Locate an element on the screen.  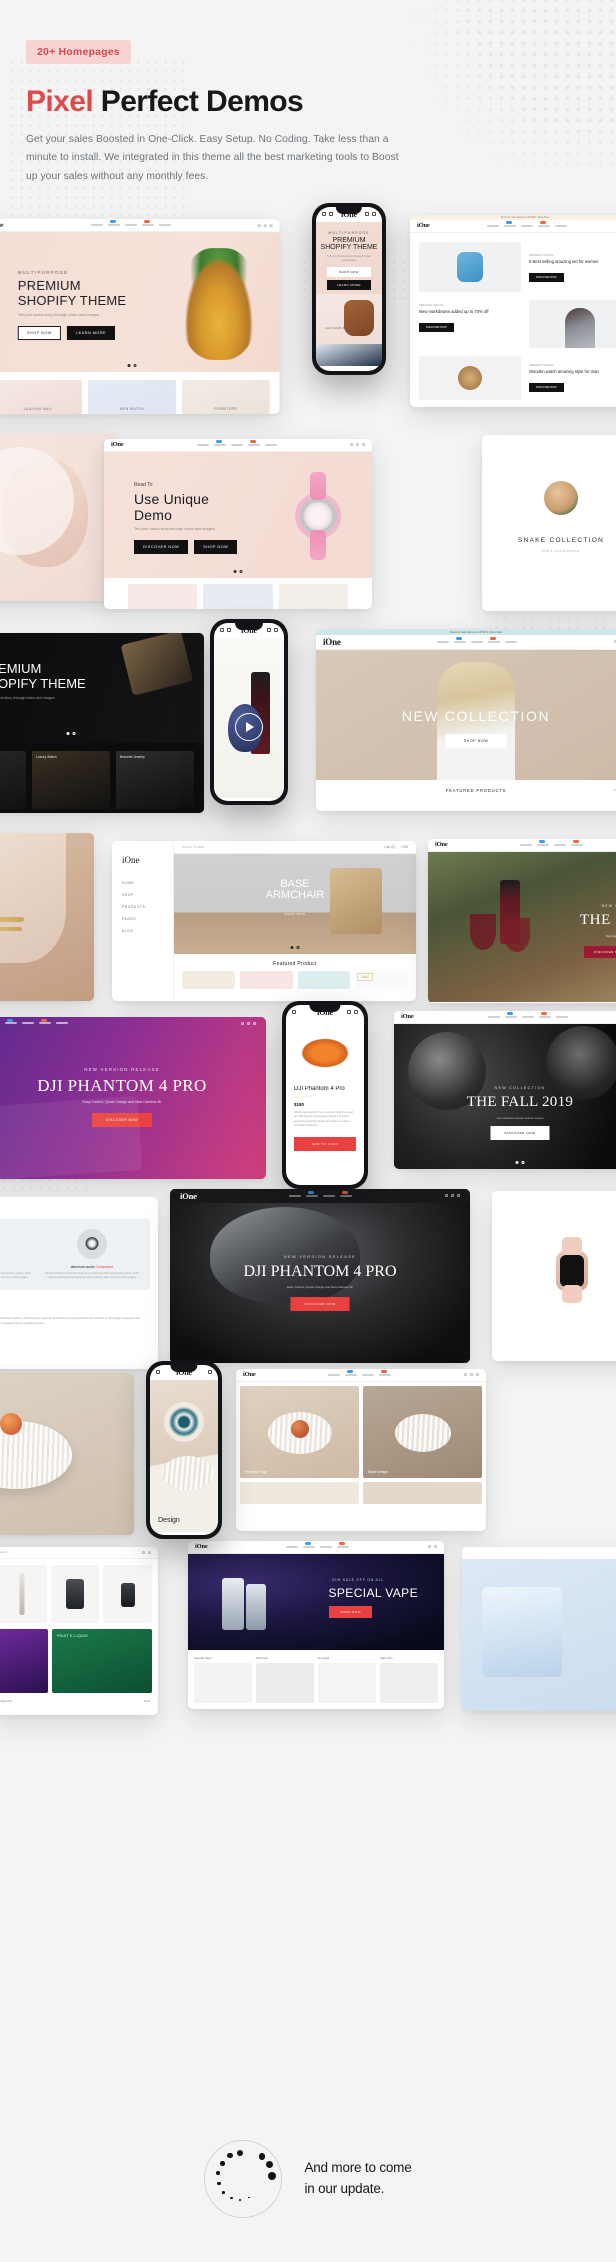
phone-product-card: LEATHER BAG is located at coordinates (349, 318).